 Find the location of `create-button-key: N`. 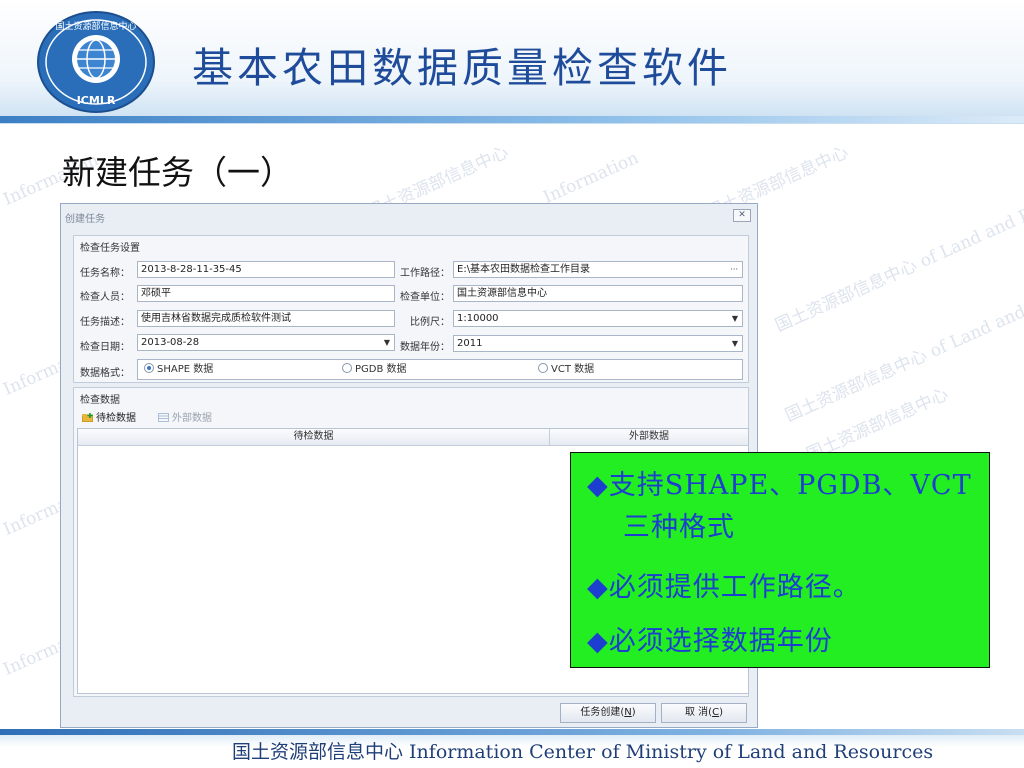

create-button-key: N is located at coordinates (628, 712).